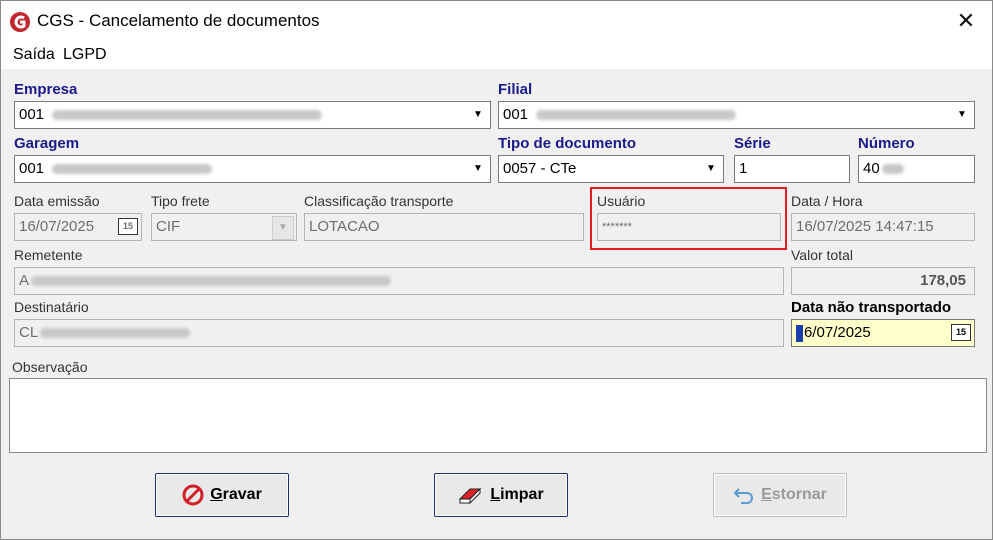 This screenshot has height=540, width=993. I want to click on garagem-label: Garagem, so click(47, 143).